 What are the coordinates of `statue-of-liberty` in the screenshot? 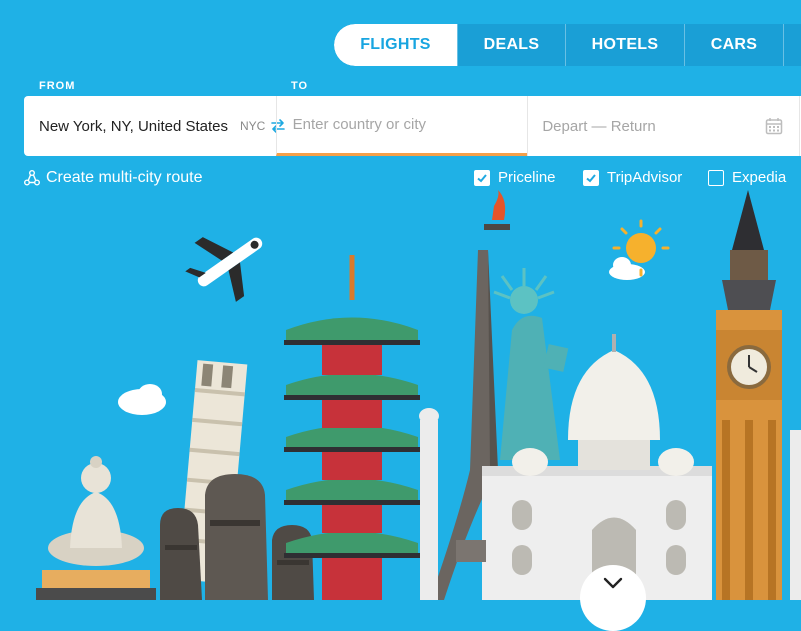 It's located at (531, 364).